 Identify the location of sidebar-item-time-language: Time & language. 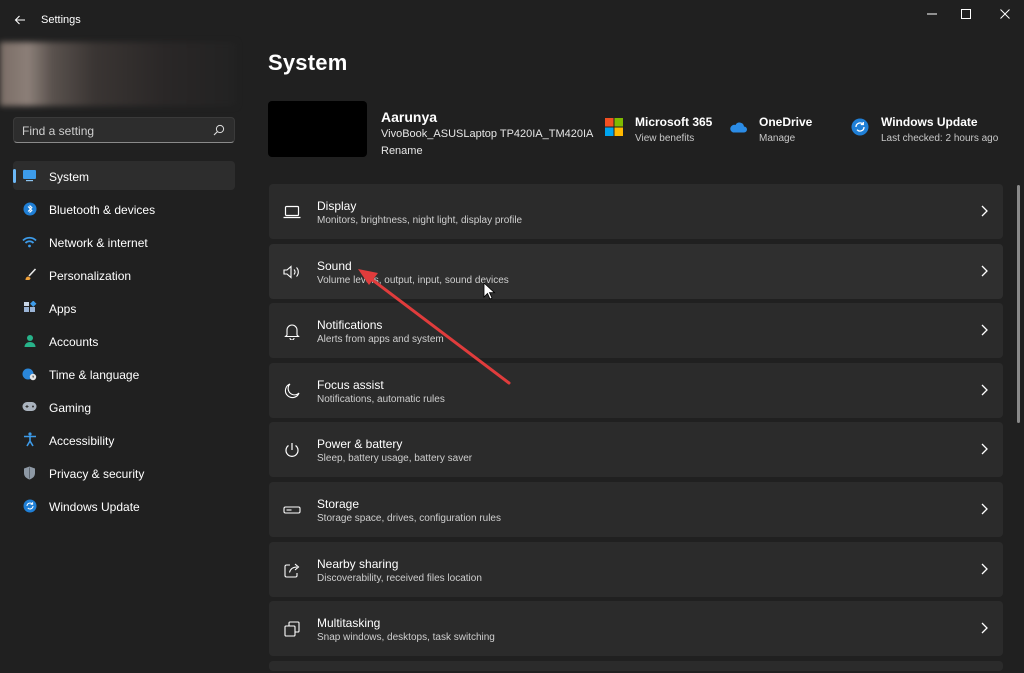
(124, 373).